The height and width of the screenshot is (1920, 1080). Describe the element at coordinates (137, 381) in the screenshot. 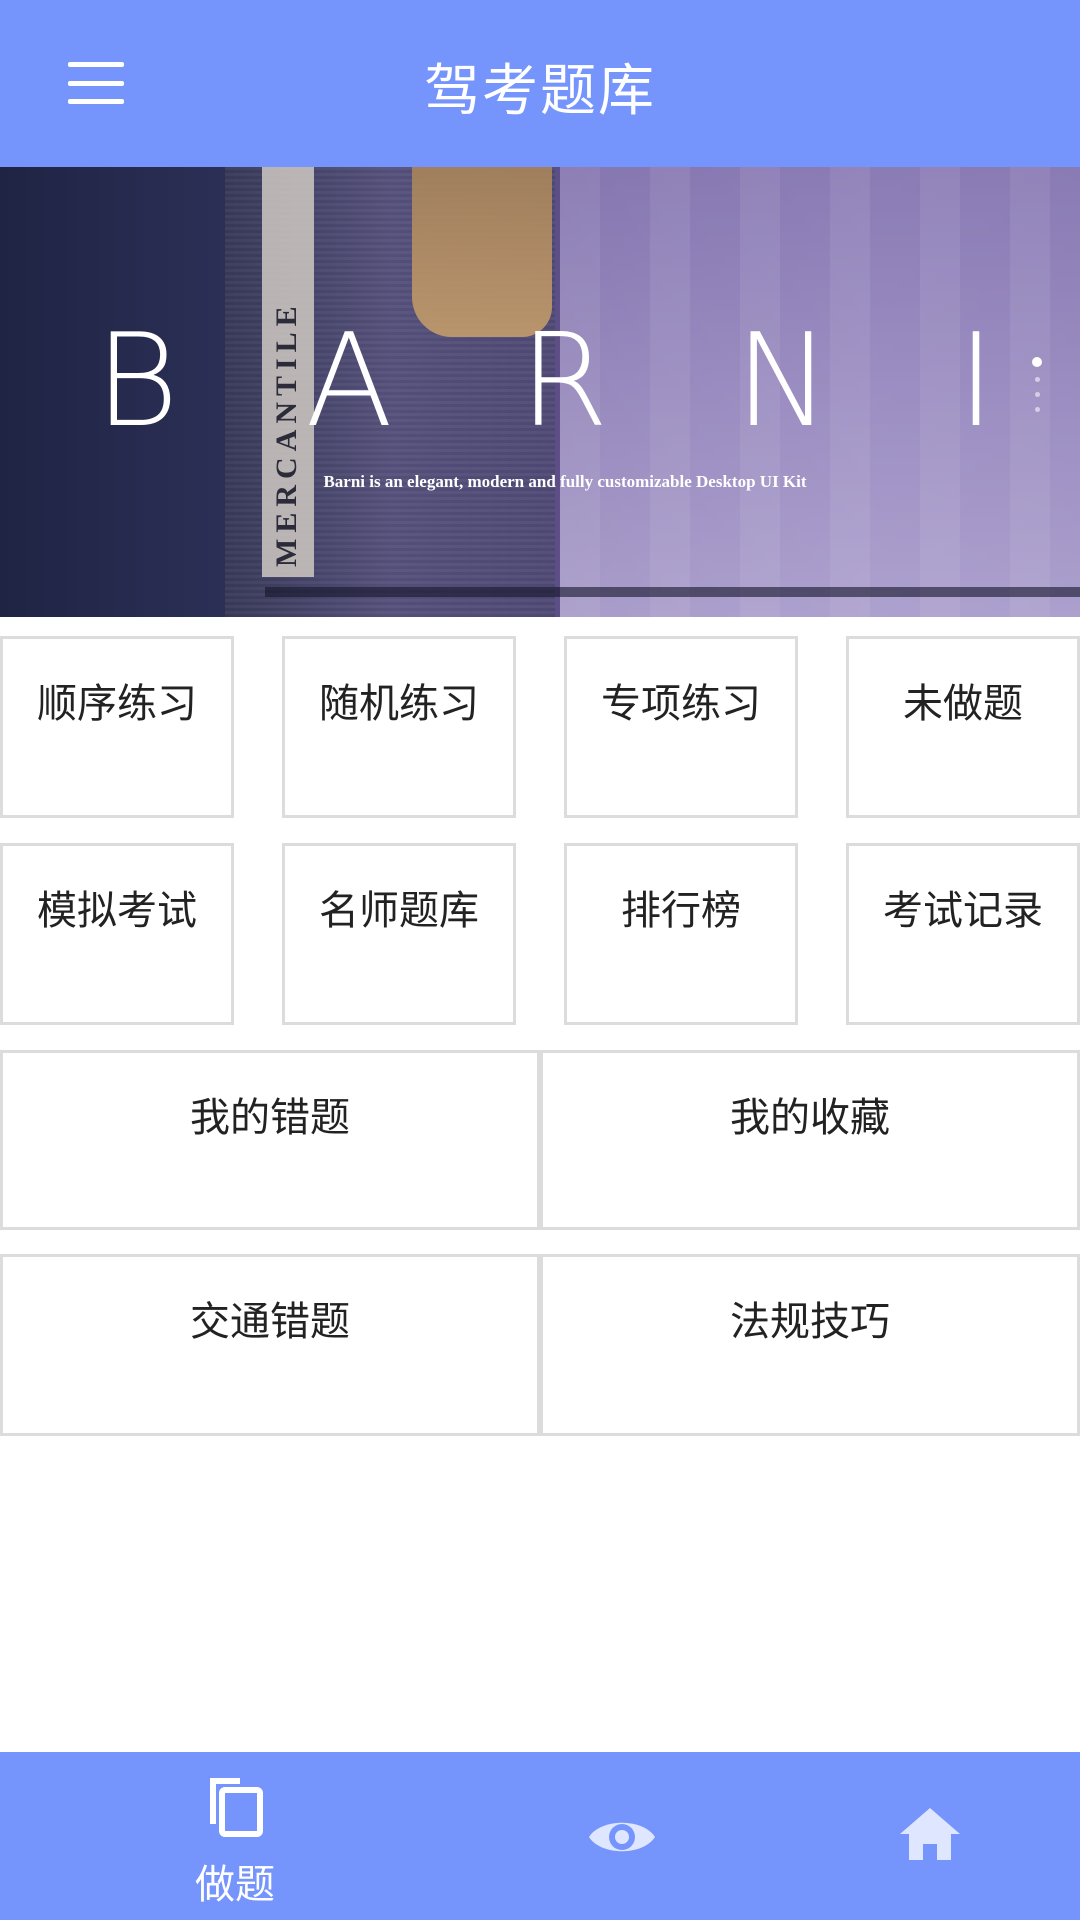

I see `brand-letter: B` at that location.